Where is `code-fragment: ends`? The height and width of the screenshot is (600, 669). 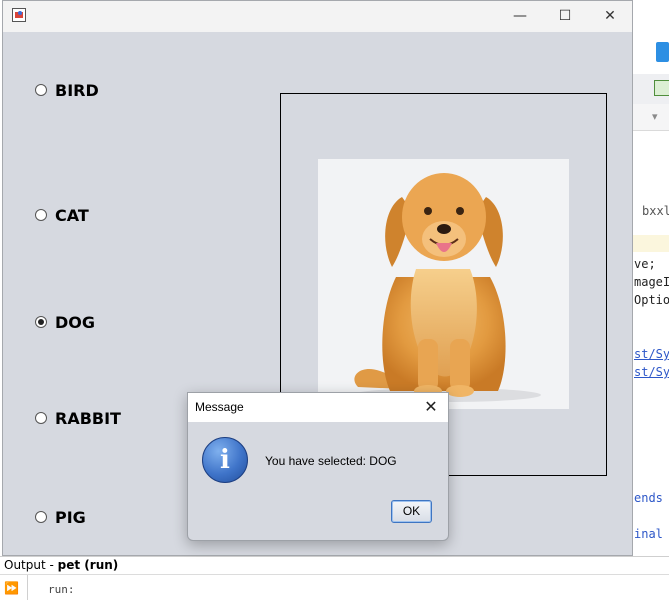
code-fragment: ends is located at coordinates (648, 498).